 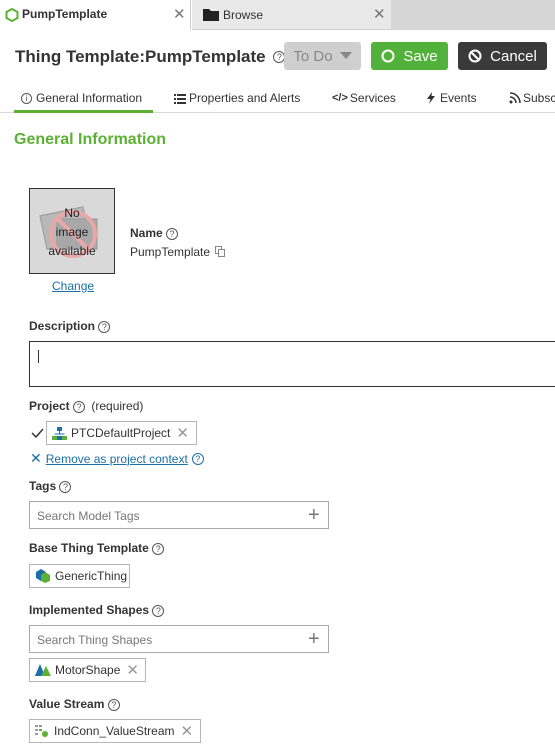 I want to click on lightning-icon, so click(x=431, y=98).